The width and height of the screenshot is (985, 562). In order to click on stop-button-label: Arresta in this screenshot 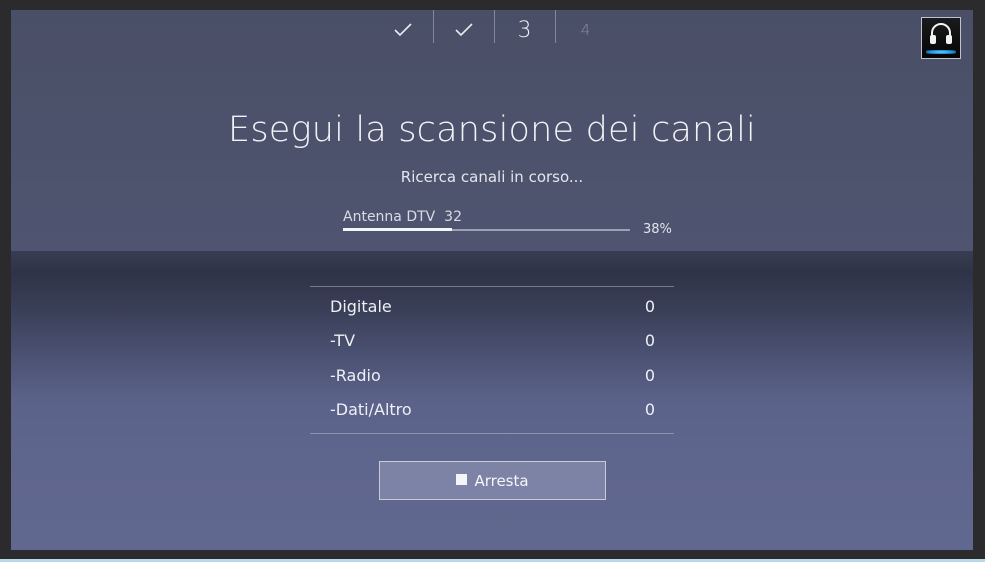, I will do `click(501, 480)`.